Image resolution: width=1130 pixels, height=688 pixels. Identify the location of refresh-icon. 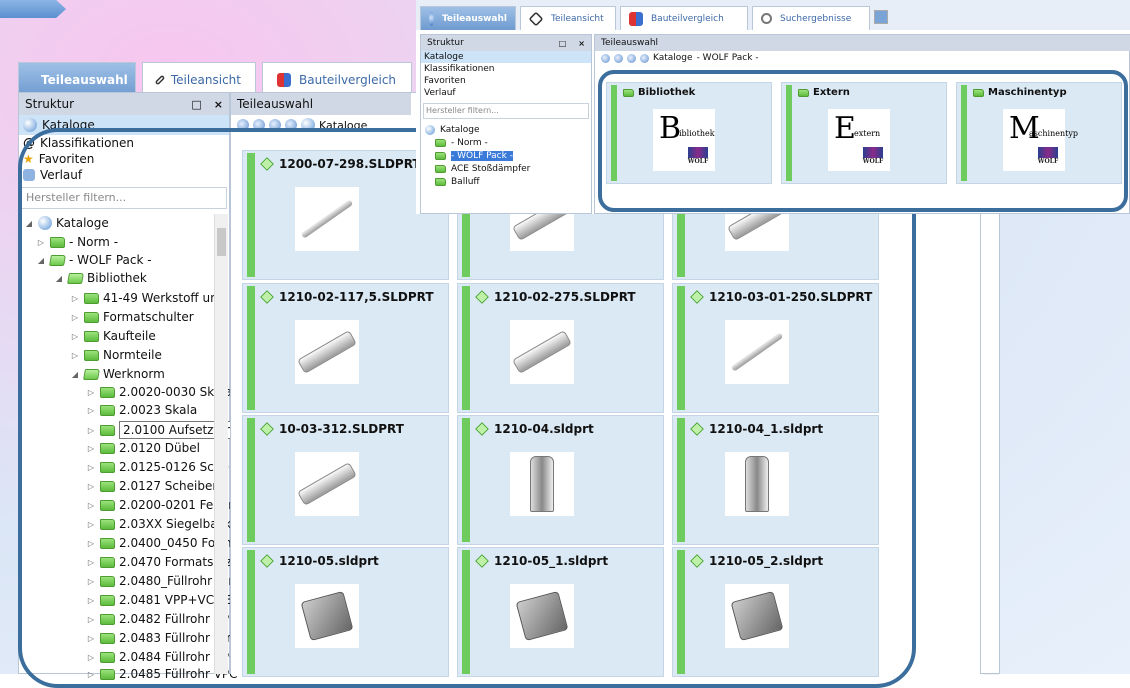
(644, 58).